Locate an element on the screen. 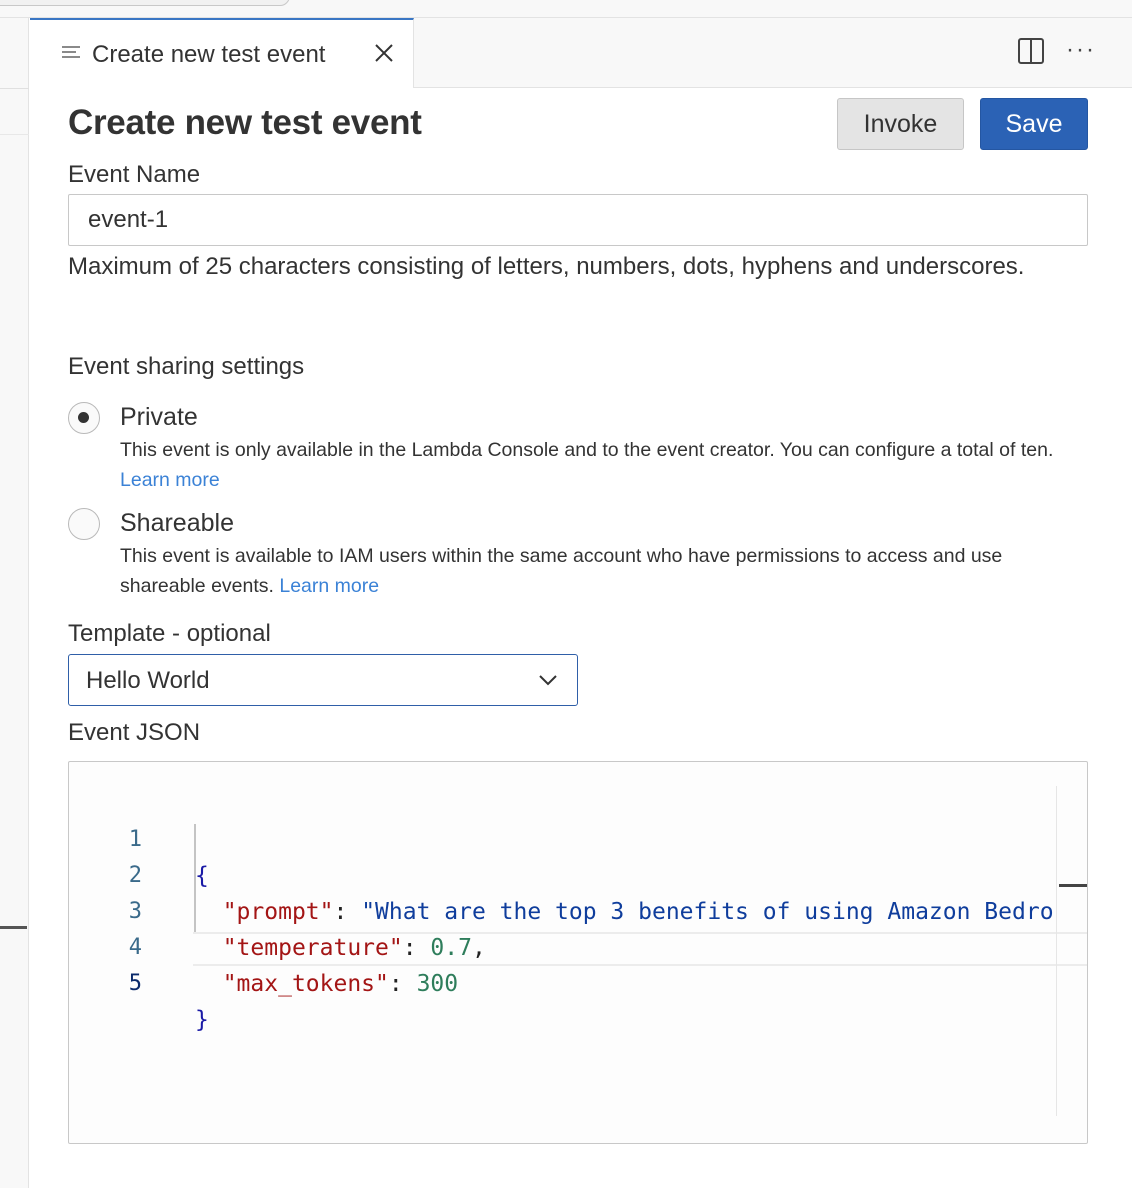 This screenshot has height=1188, width=1132. left-editor-gutter is located at coordinates (14, 603).